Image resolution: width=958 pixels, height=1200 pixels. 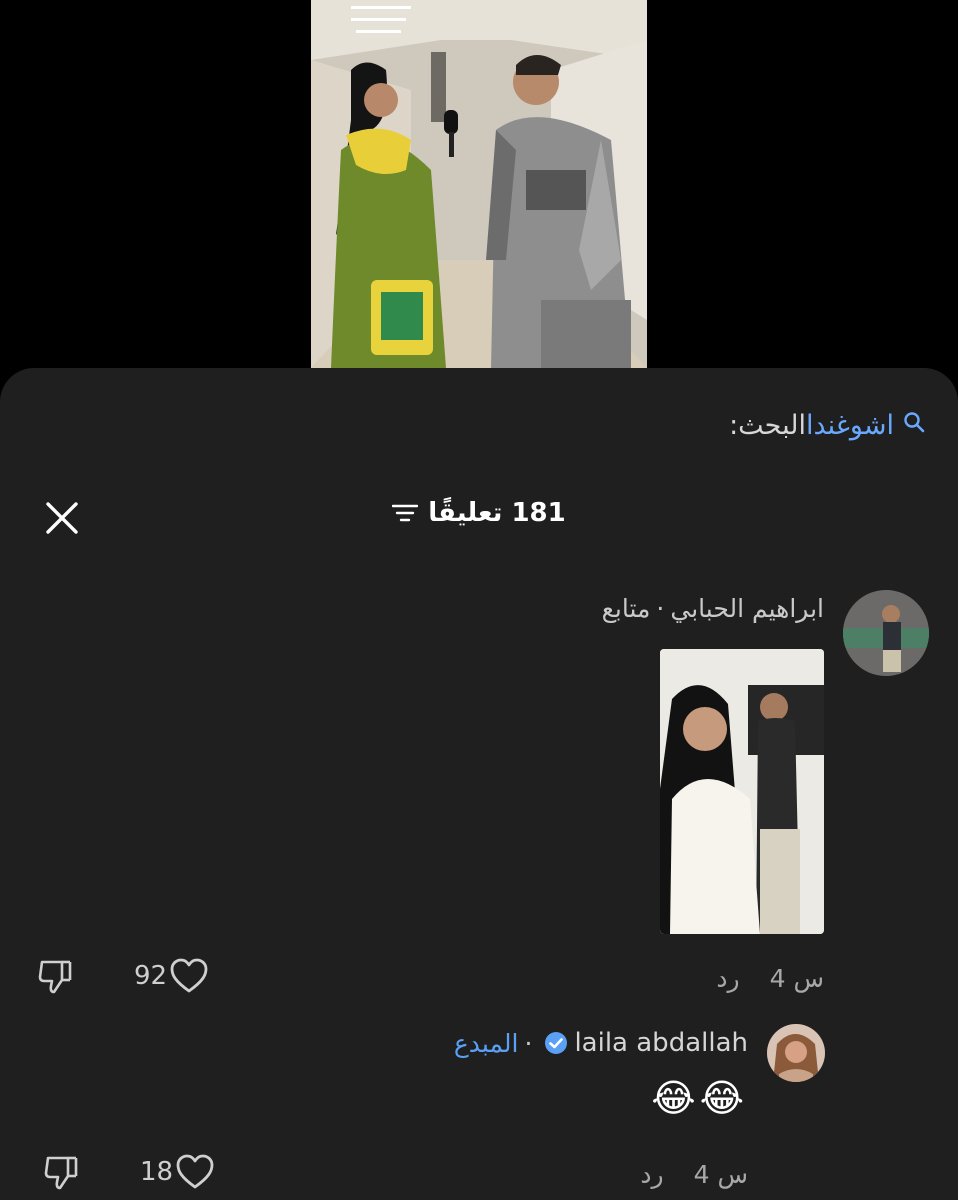 What do you see at coordinates (151, 976) in the screenshot?
I see `like-count: 92` at bounding box center [151, 976].